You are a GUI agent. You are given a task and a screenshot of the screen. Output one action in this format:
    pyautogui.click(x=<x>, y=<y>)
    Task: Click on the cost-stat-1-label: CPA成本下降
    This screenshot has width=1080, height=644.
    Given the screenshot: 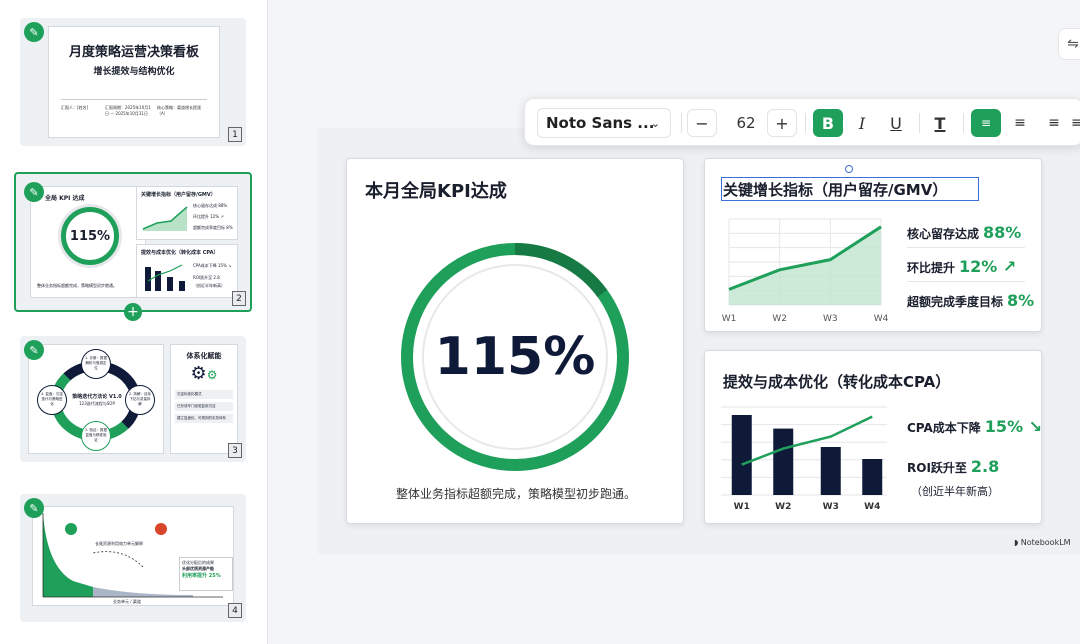 What is the action you would take?
    pyautogui.click(x=944, y=428)
    